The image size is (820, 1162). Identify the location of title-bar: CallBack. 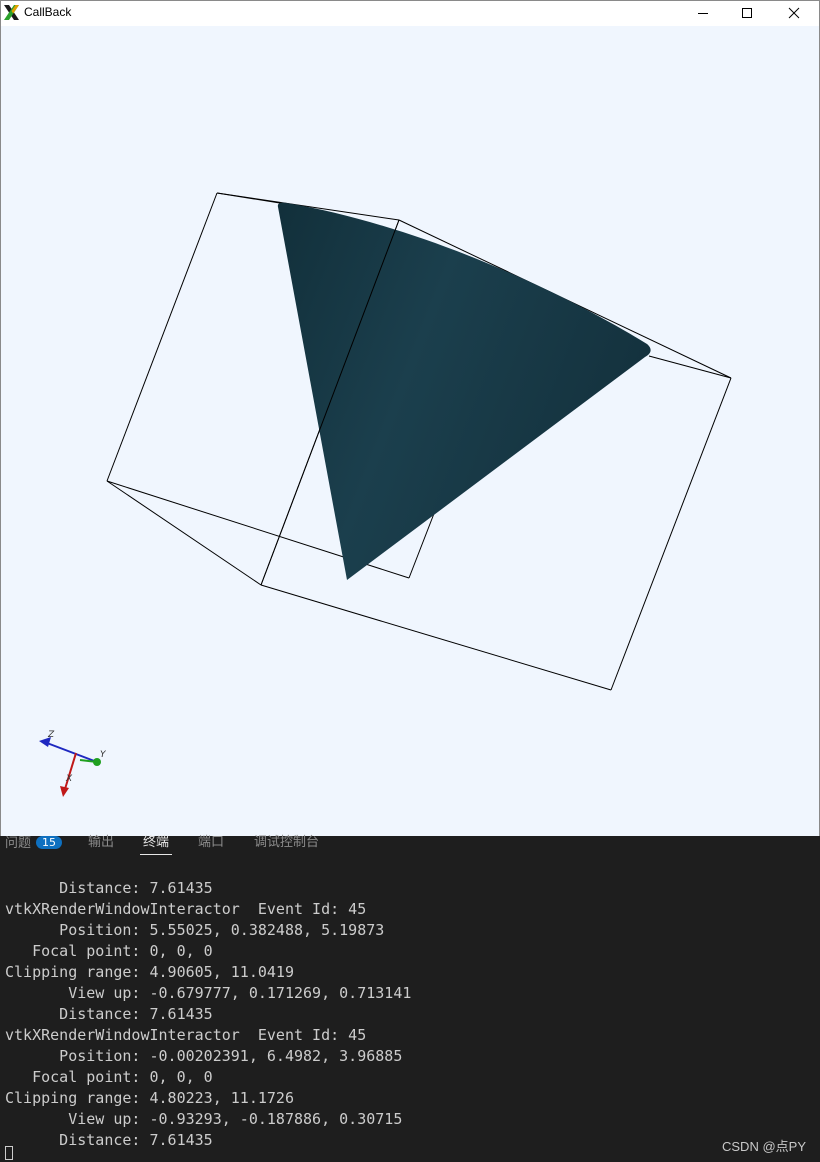
(410, 13).